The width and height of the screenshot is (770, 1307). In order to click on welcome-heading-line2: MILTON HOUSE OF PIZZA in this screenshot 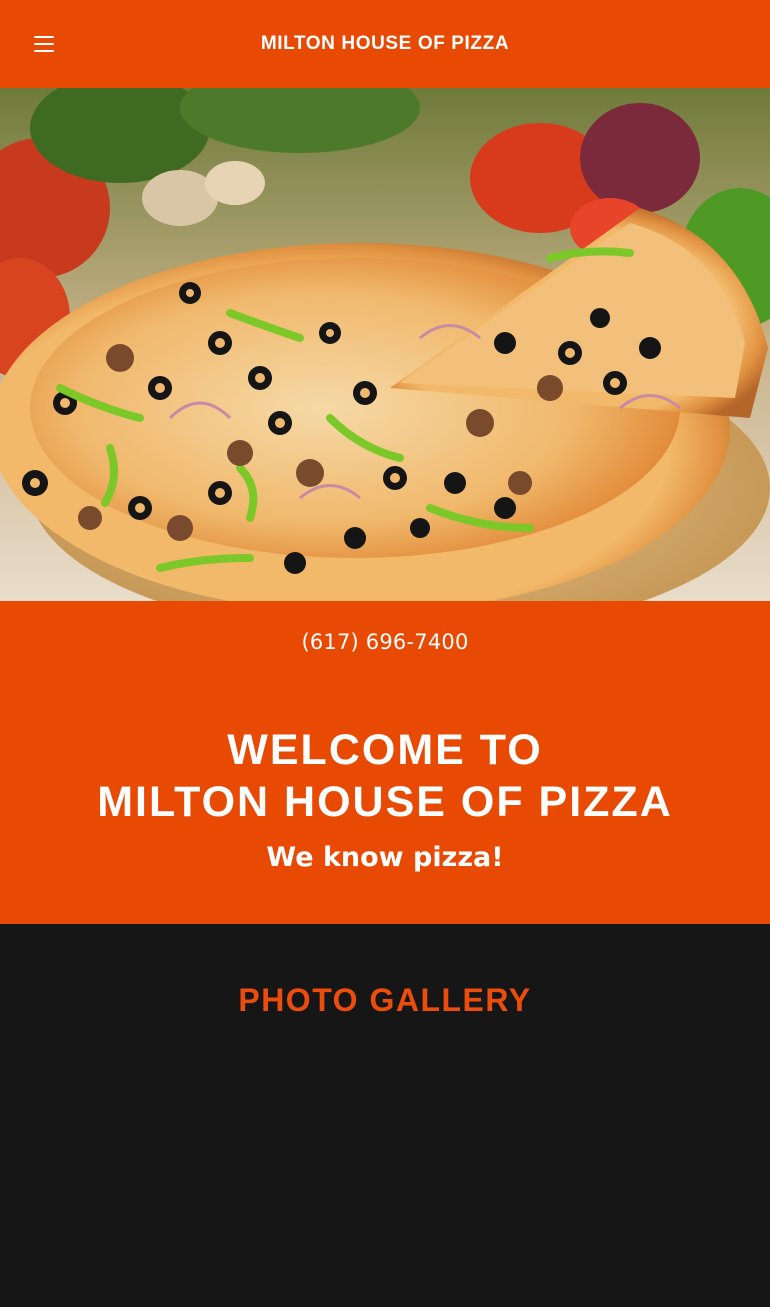, I will do `click(385, 802)`.